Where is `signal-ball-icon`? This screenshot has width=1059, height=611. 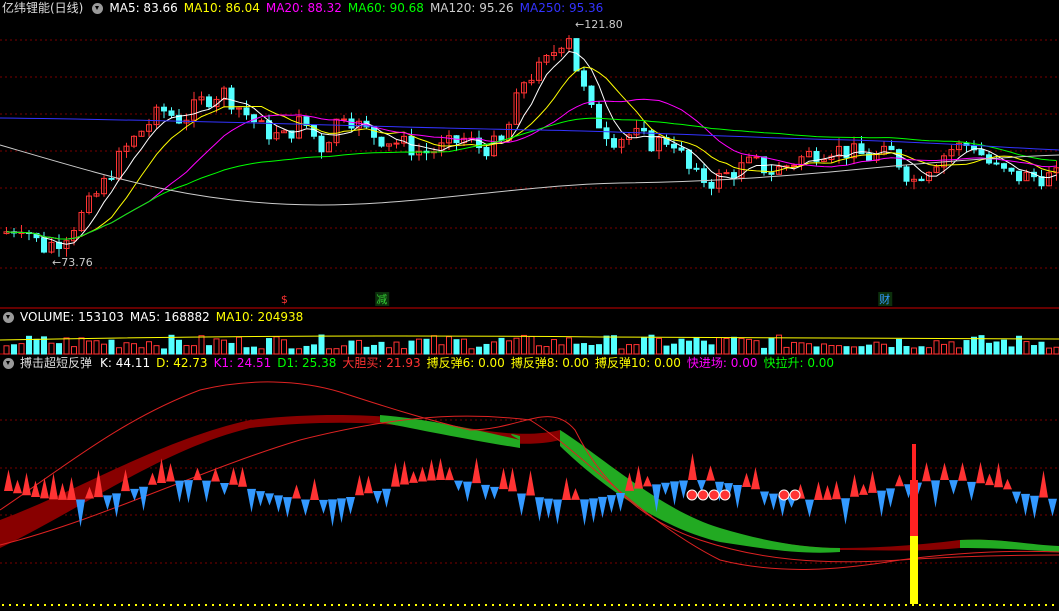
signal-ball-icon is located at coordinates (703, 495).